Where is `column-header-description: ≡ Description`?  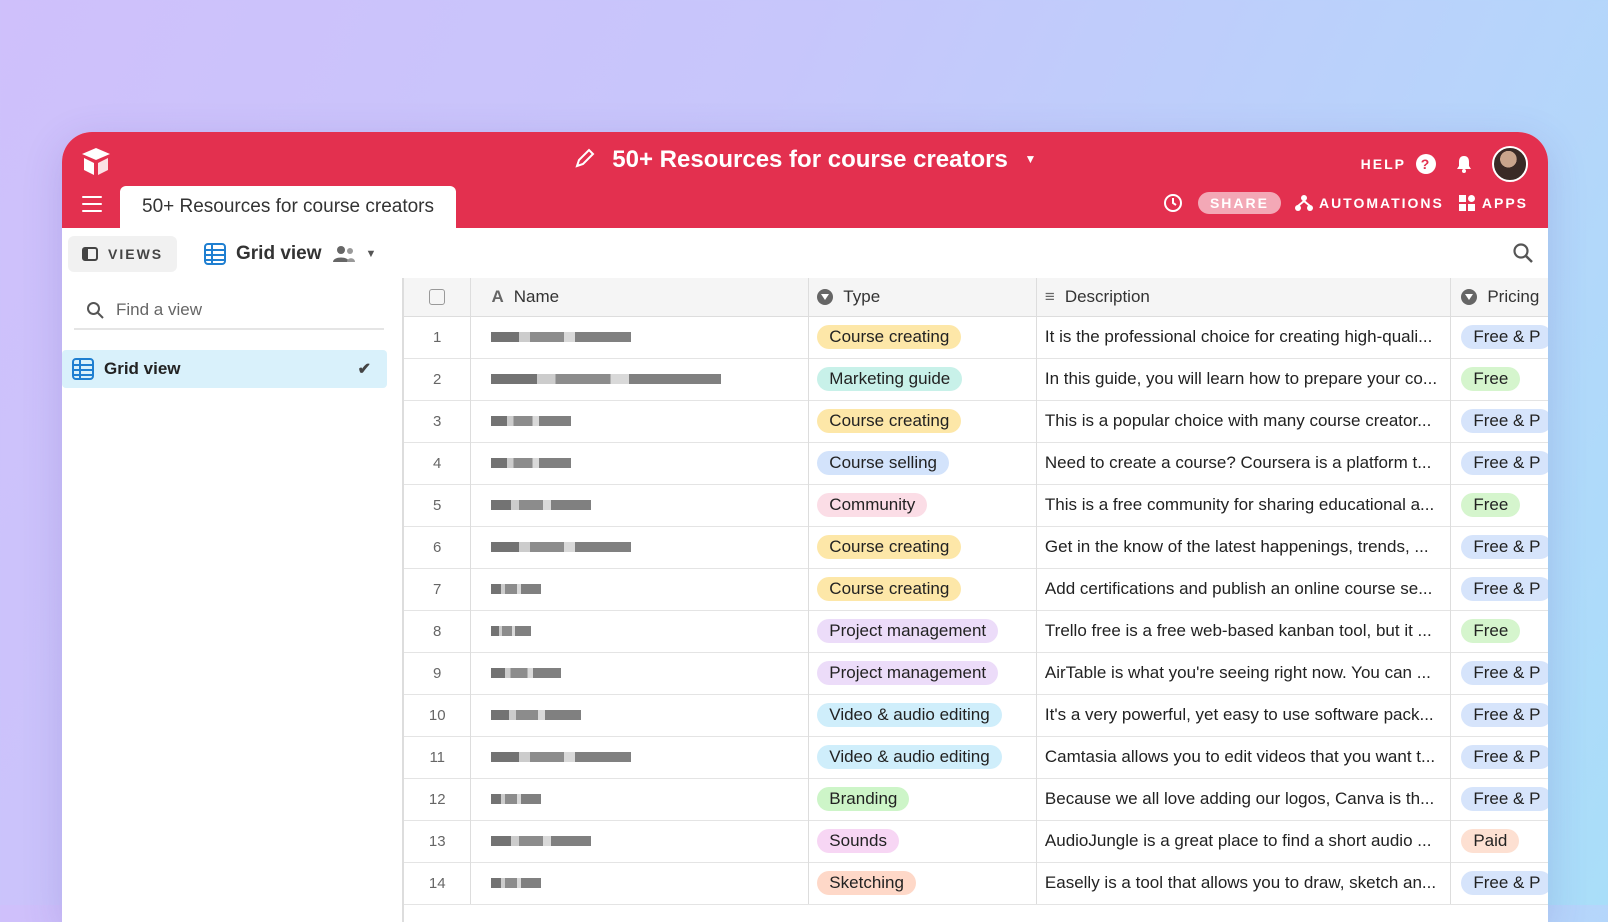 column-header-description: ≡ Description is located at coordinates (1244, 297).